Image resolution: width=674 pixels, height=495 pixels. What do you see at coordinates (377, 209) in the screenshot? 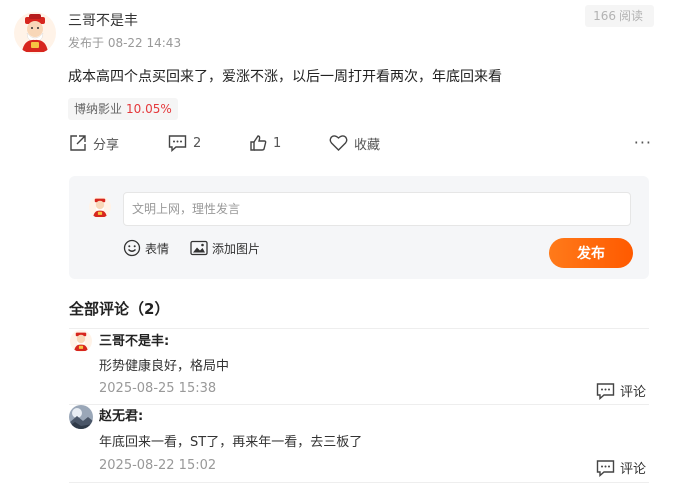
I see `comment-input` at bounding box center [377, 209].